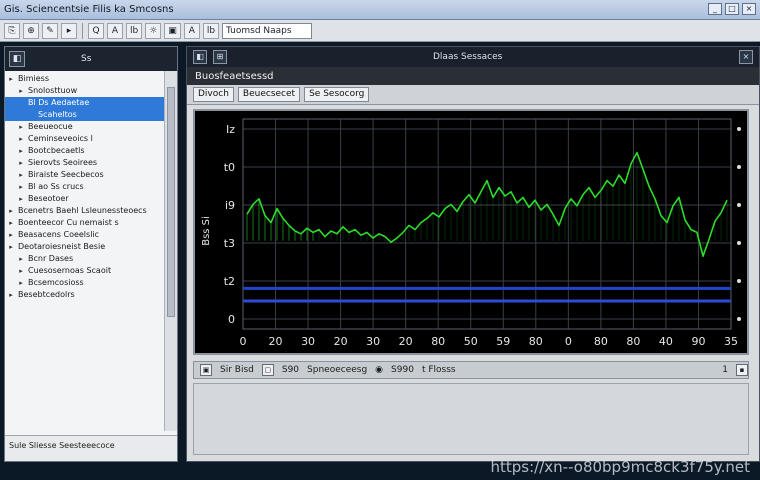 The width and height of the screenshot is (760, 480). Describe the element at coordinates (31, 30) in the screenshot. I see `add-tool-button: ⊕` at that location.